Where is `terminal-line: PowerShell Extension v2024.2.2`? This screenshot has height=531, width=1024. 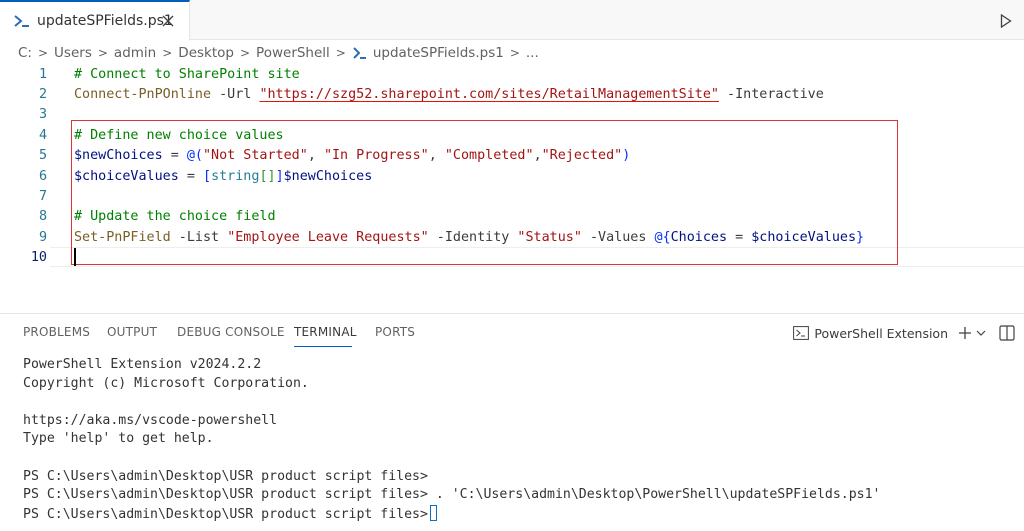 terminal-line: PowerShell Extension v2024.2.2 is located at coordinates (451, 365).